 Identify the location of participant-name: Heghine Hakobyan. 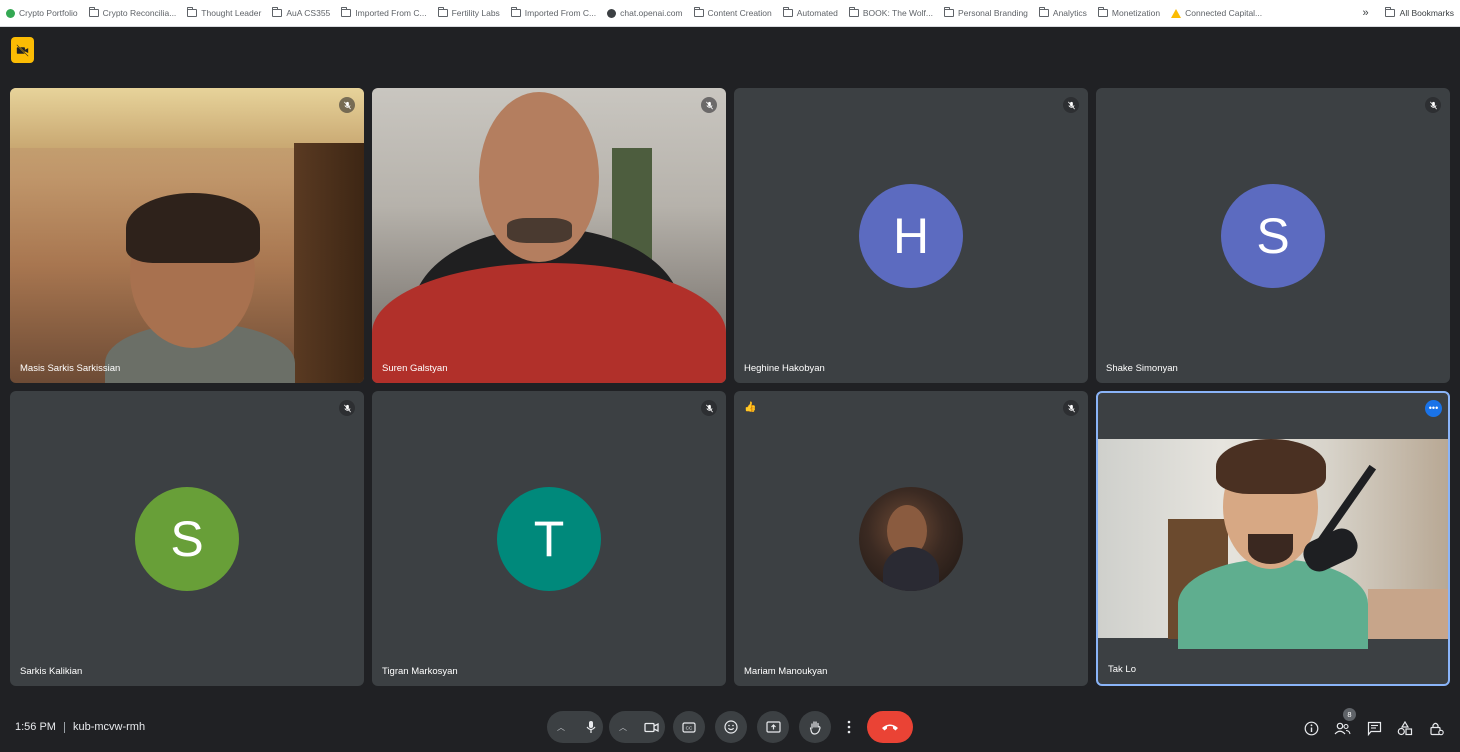
(784, 368).